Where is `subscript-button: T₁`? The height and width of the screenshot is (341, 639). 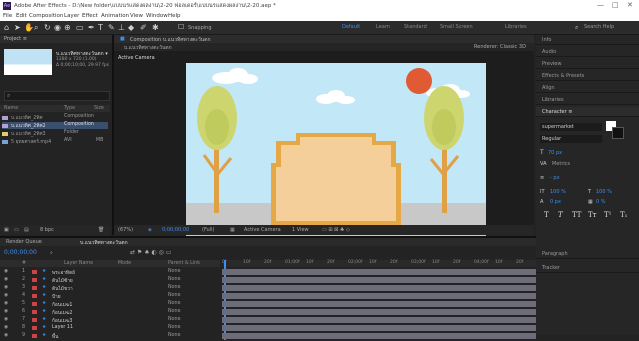
subscript-button: T₁ is located at coordinates (623, 215).